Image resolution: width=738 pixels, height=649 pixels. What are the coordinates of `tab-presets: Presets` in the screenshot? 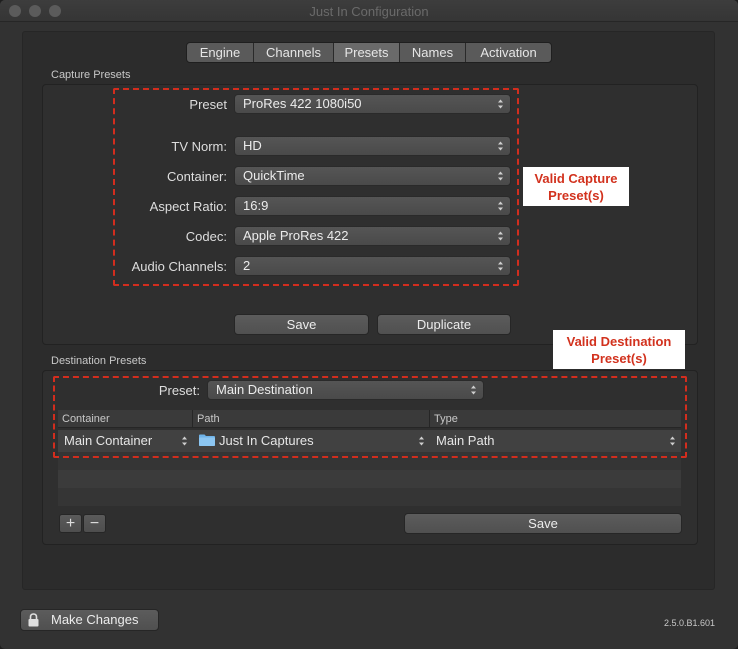 It's located at (367, 52).